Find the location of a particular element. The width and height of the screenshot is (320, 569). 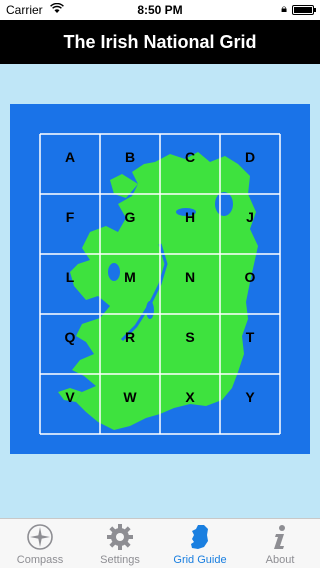

grid-cell-label-f: F is located at coordinates (70, 217).